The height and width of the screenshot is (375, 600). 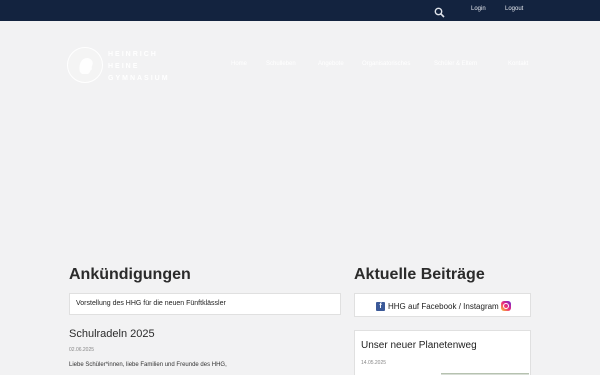 What do you see at coordinates (300, 67) in the screenshot?
I see `nav-active-indicator` at bounding box center [300, 67].